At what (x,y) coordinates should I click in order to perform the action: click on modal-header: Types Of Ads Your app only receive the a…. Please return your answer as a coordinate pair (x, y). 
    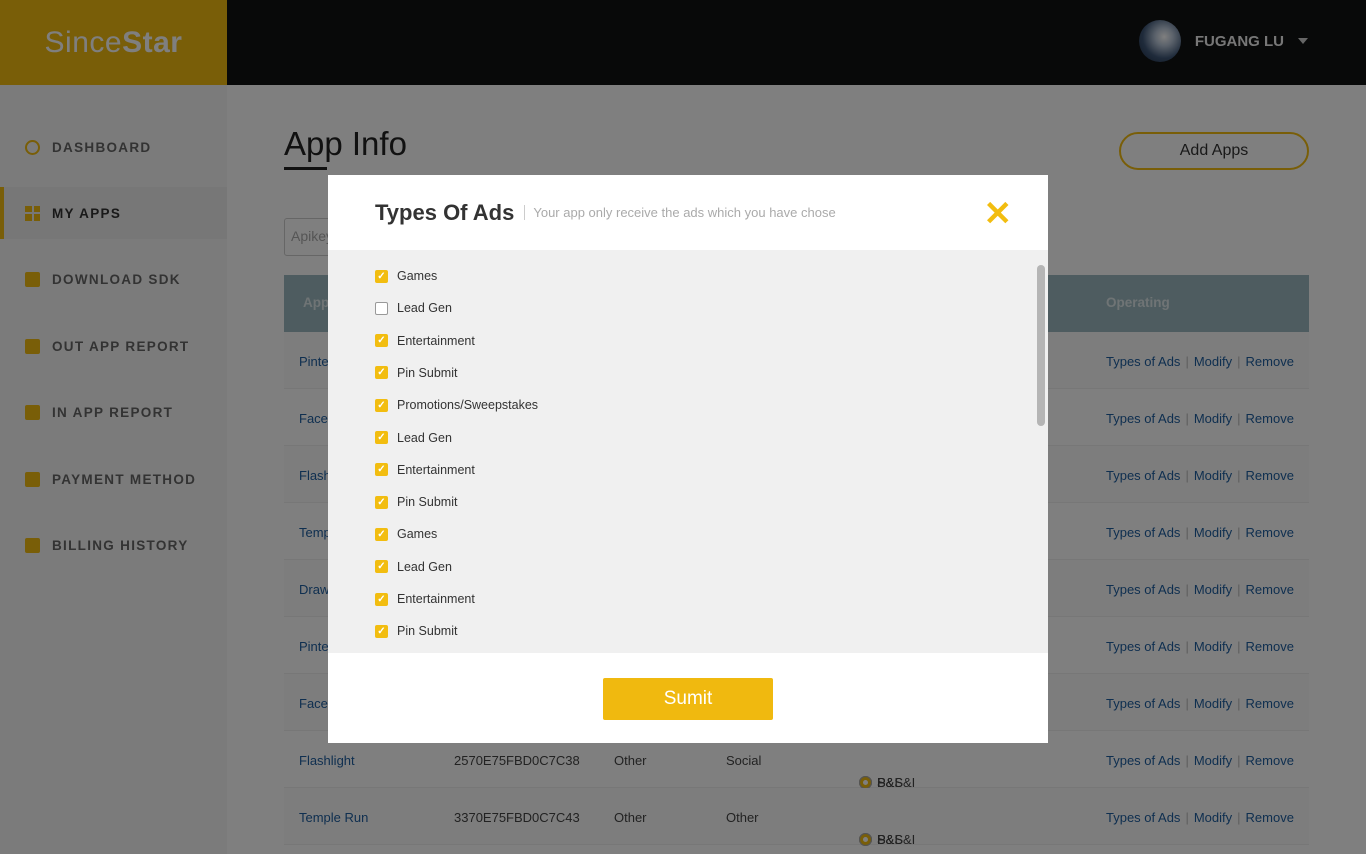
    Looking at the image, I should click on (688, 212).